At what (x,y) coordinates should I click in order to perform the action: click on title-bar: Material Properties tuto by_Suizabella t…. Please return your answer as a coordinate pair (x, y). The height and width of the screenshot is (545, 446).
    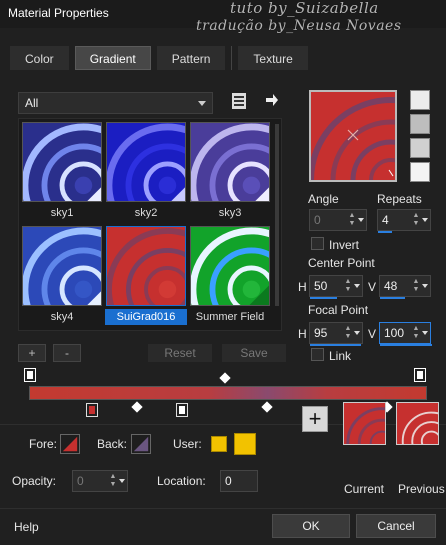
    Looking at the image, I should click on (223, 17).